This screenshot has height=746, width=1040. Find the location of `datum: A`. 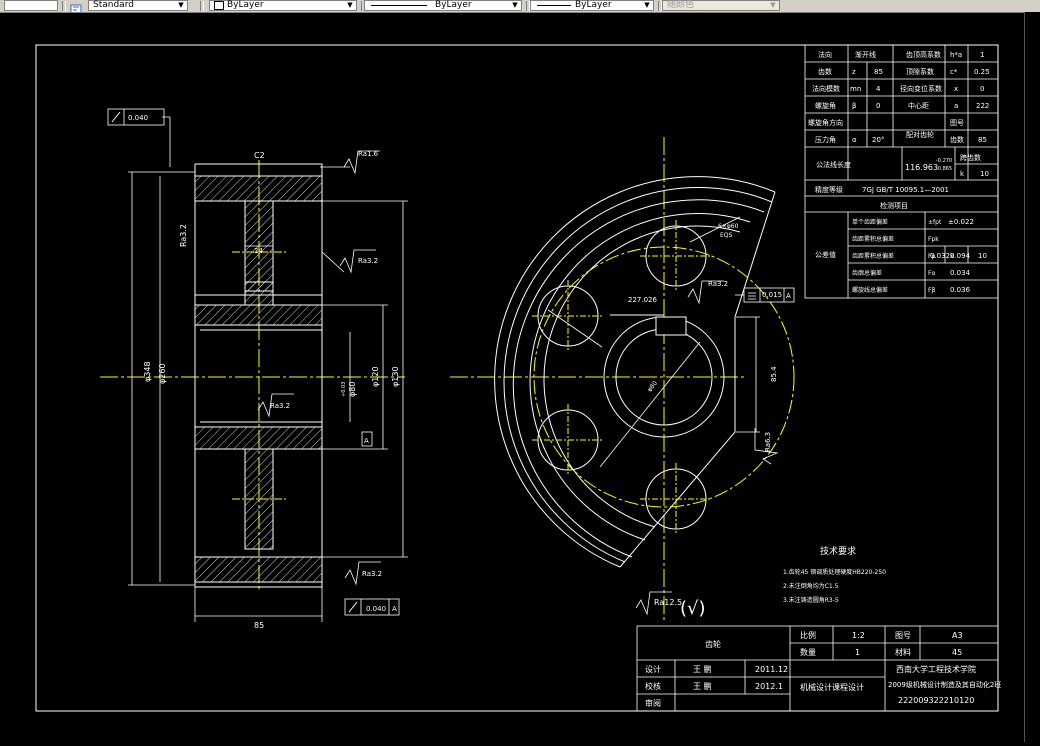

datum: A is located at coordinates (366, 441).